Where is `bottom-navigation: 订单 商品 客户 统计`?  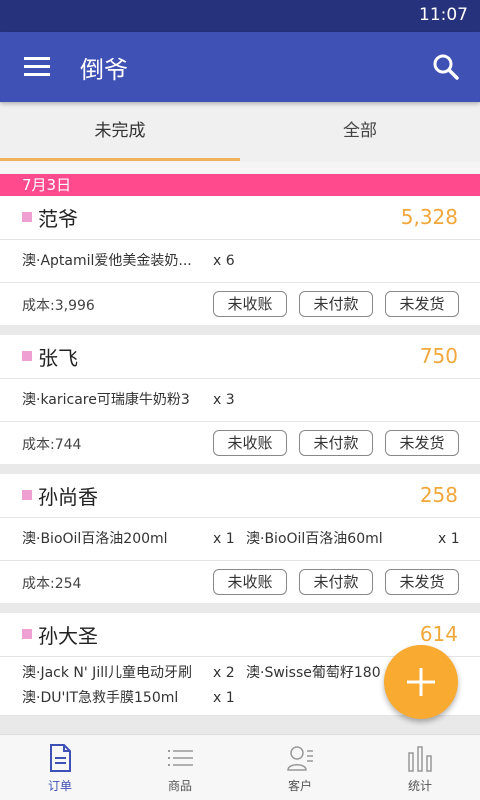
bottom-navigation: 订单 商品 客户 统计 is located at coordinates (240, 767).